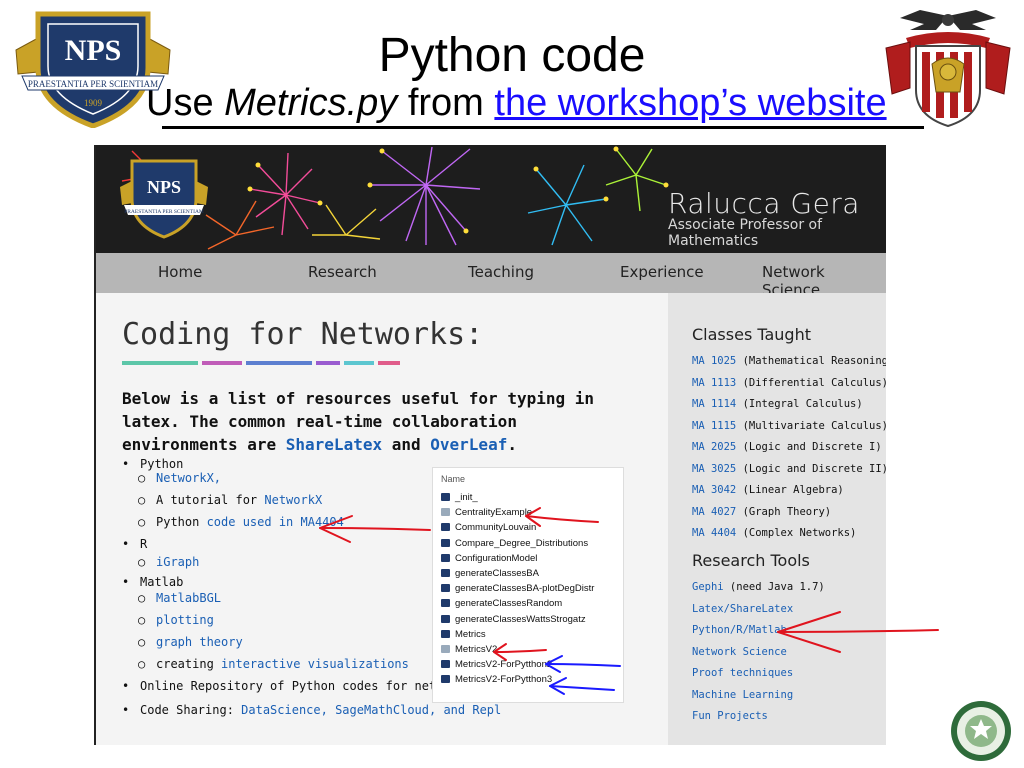 This screenshot has width=1024, height=768. I want to click on file-row: _init_, so click(459, 499).